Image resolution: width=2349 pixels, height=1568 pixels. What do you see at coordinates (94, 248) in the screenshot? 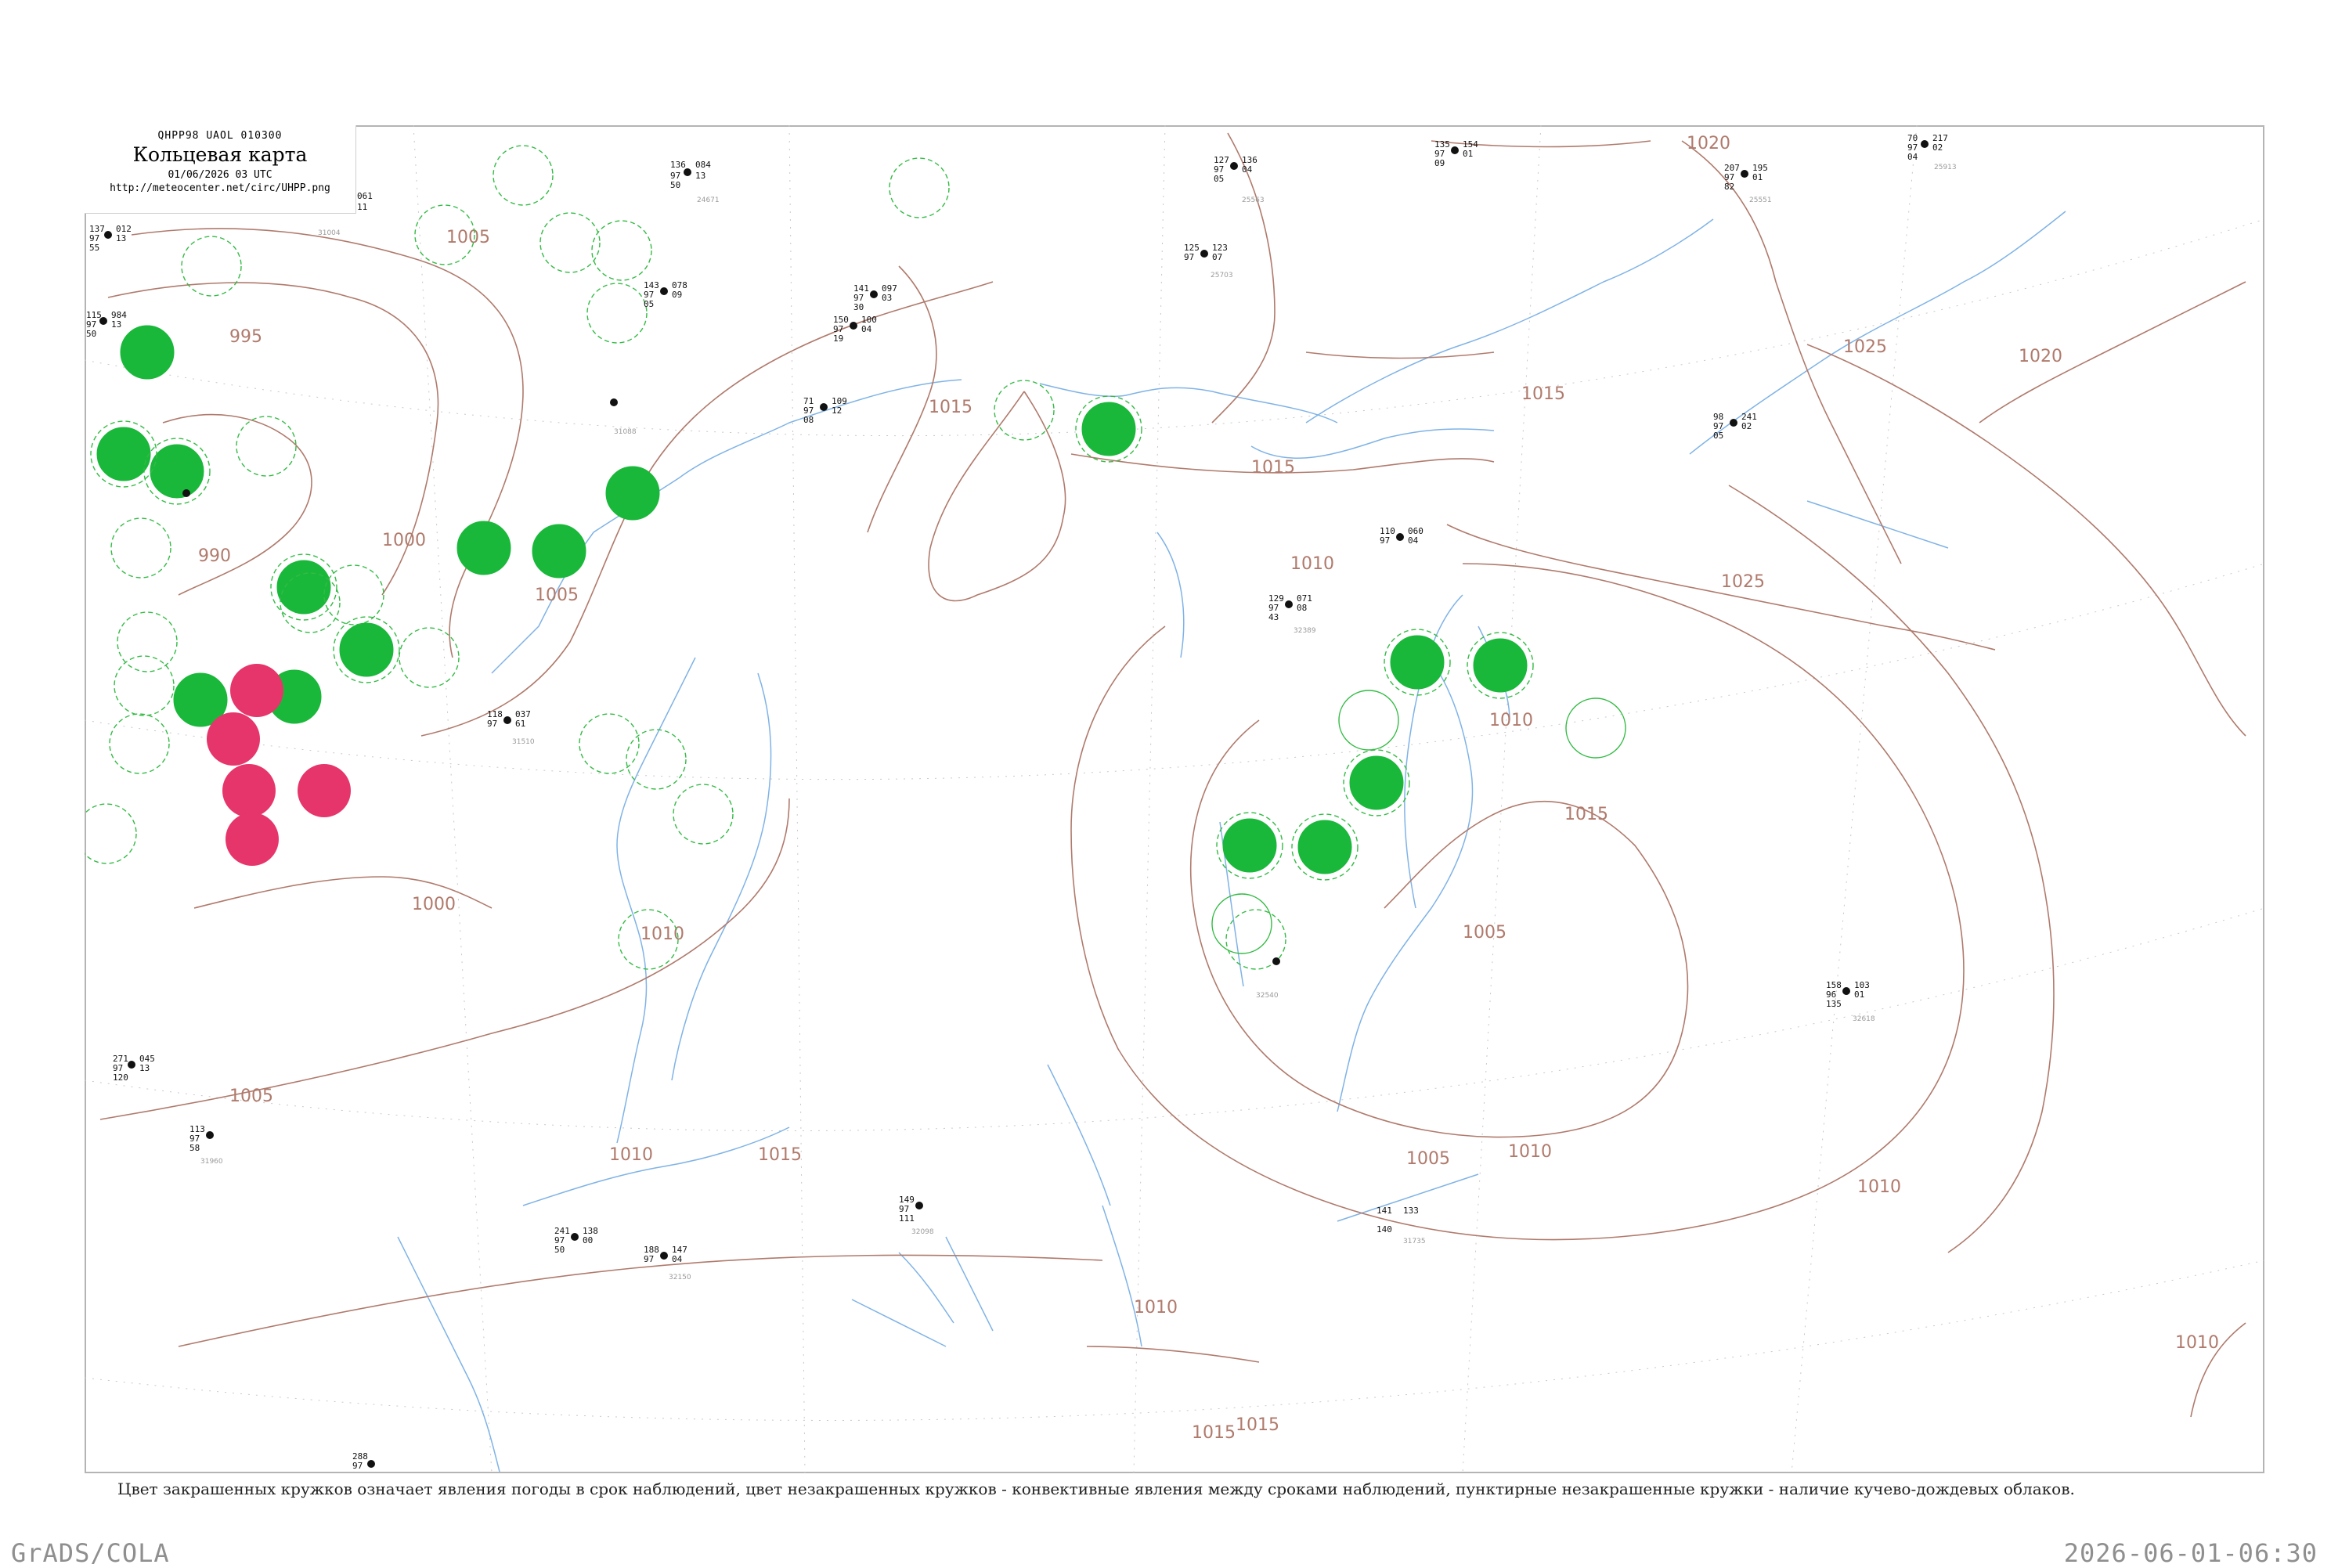
I see `svg-text: 55` at bounding box center [94, 248].